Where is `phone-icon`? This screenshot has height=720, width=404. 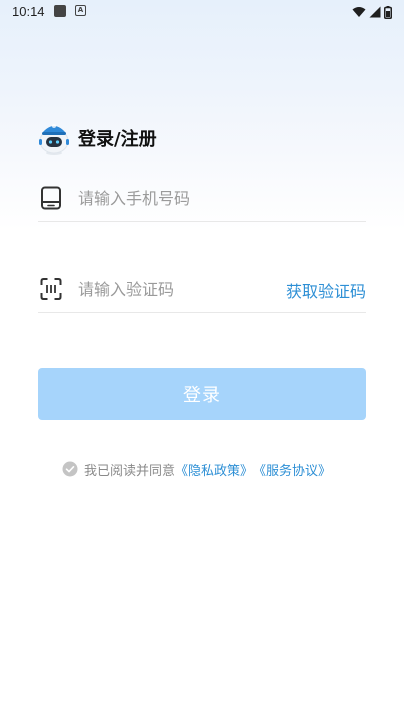 phone-icon is located at coordinates (51, 198).